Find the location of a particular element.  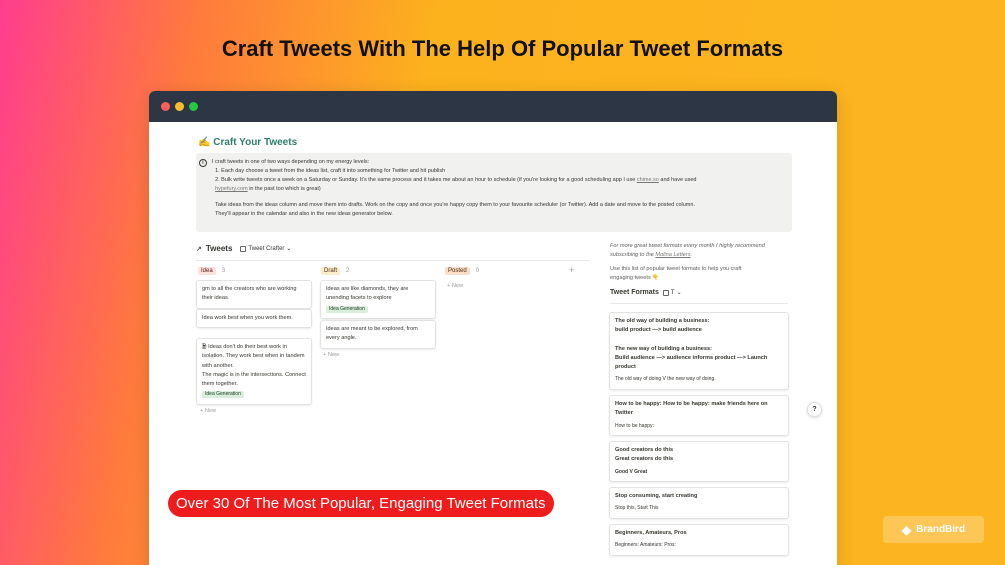

column-count: 3 is located at coordinates (223, 271).